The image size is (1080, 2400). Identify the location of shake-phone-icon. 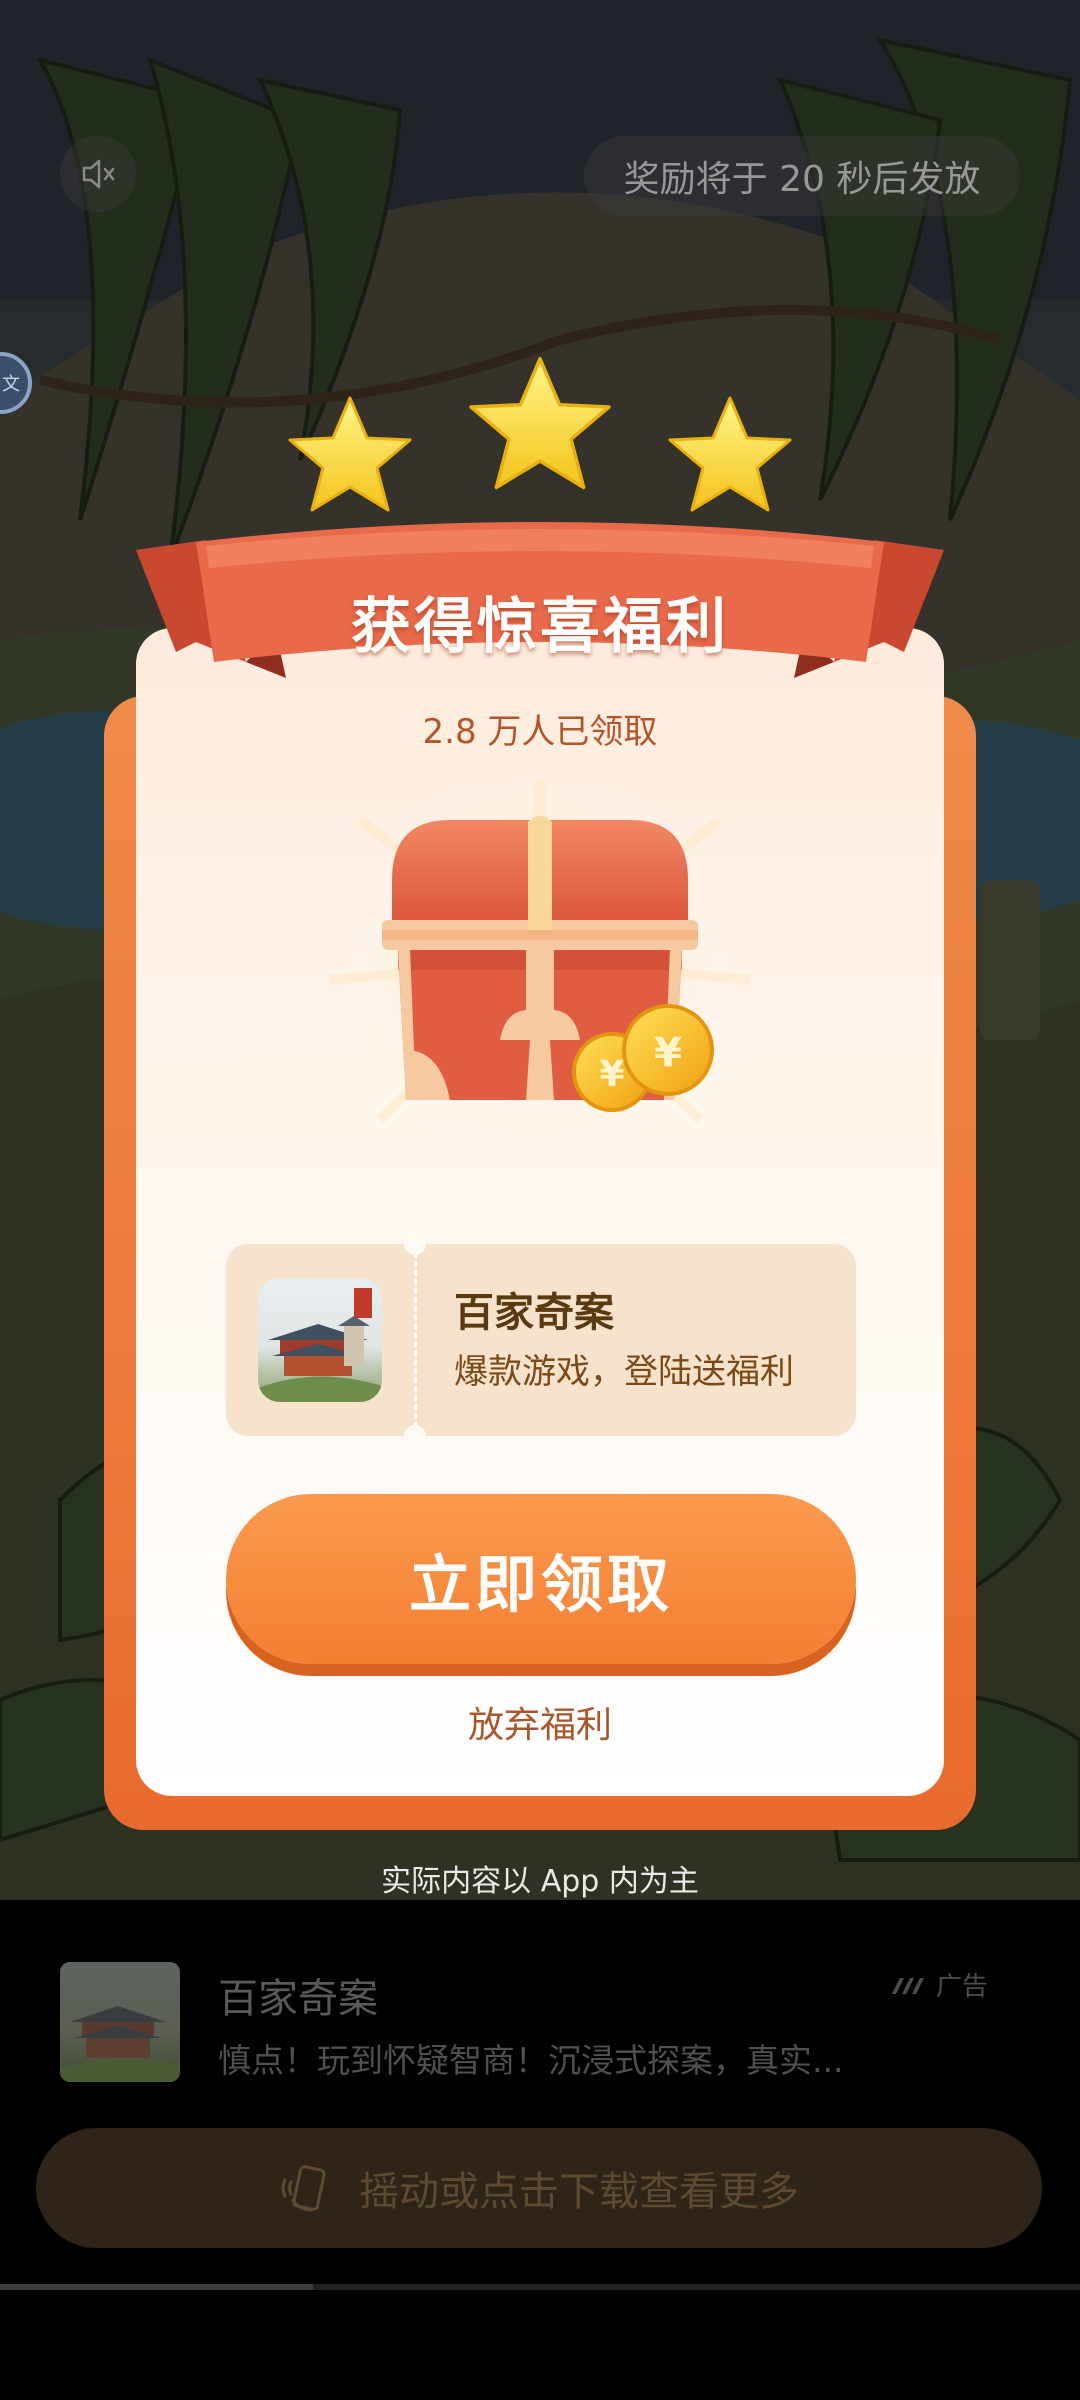
(303, 2188).